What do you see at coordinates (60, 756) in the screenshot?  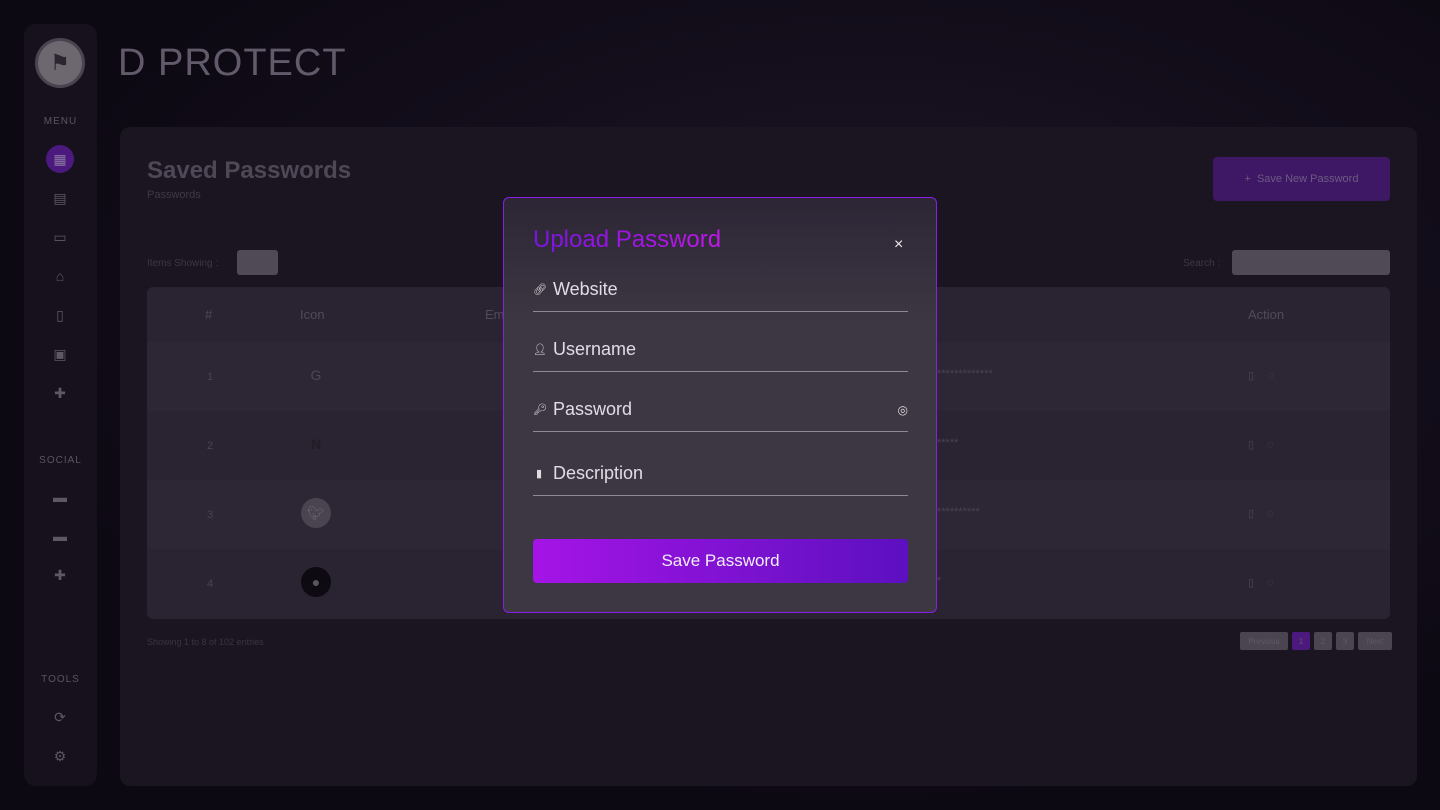 I see `settings-icon: ⚙` at bounding box center [60, 756].